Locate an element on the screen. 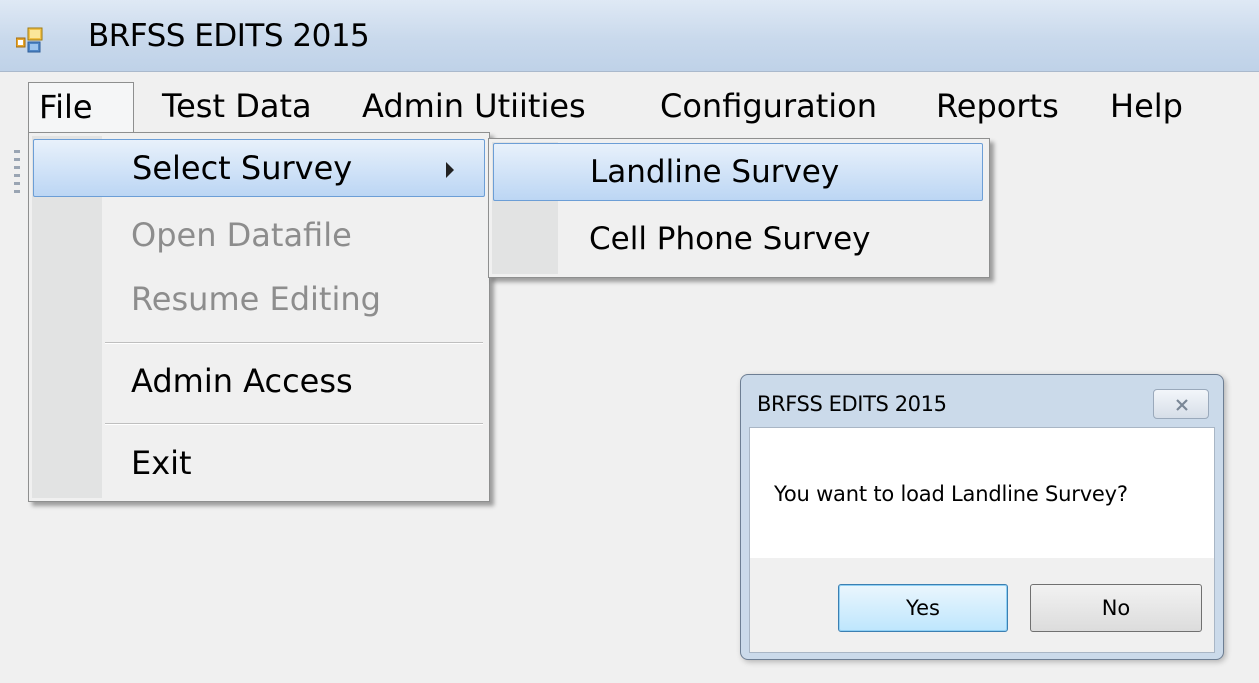  menu-item-cell-phone-survey: Cell Phone Survey is located at coordinates (738, 240).